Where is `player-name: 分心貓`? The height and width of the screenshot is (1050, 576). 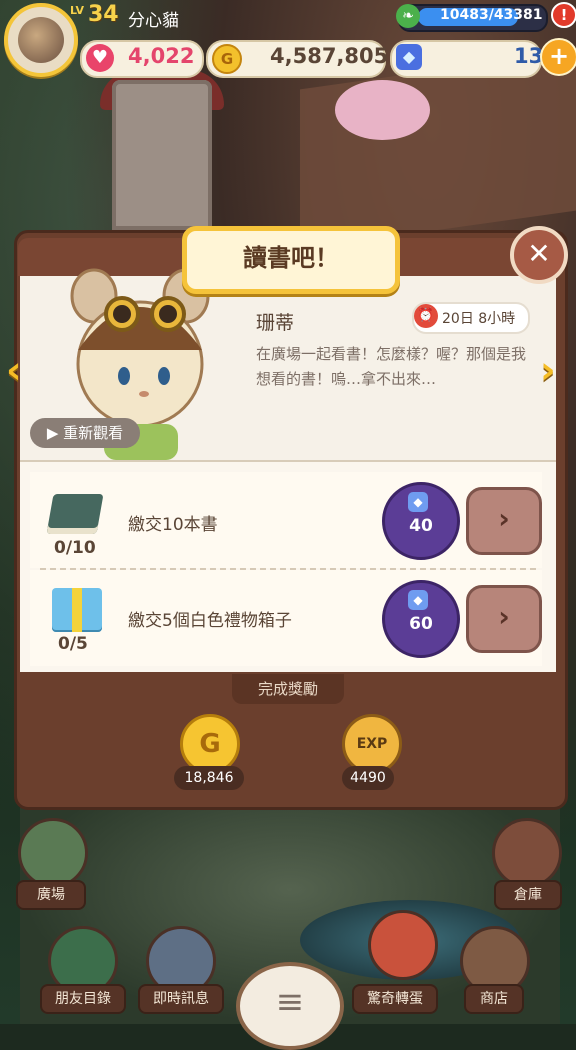
player-name: 分心貓 is located at coordinates (153, 21).